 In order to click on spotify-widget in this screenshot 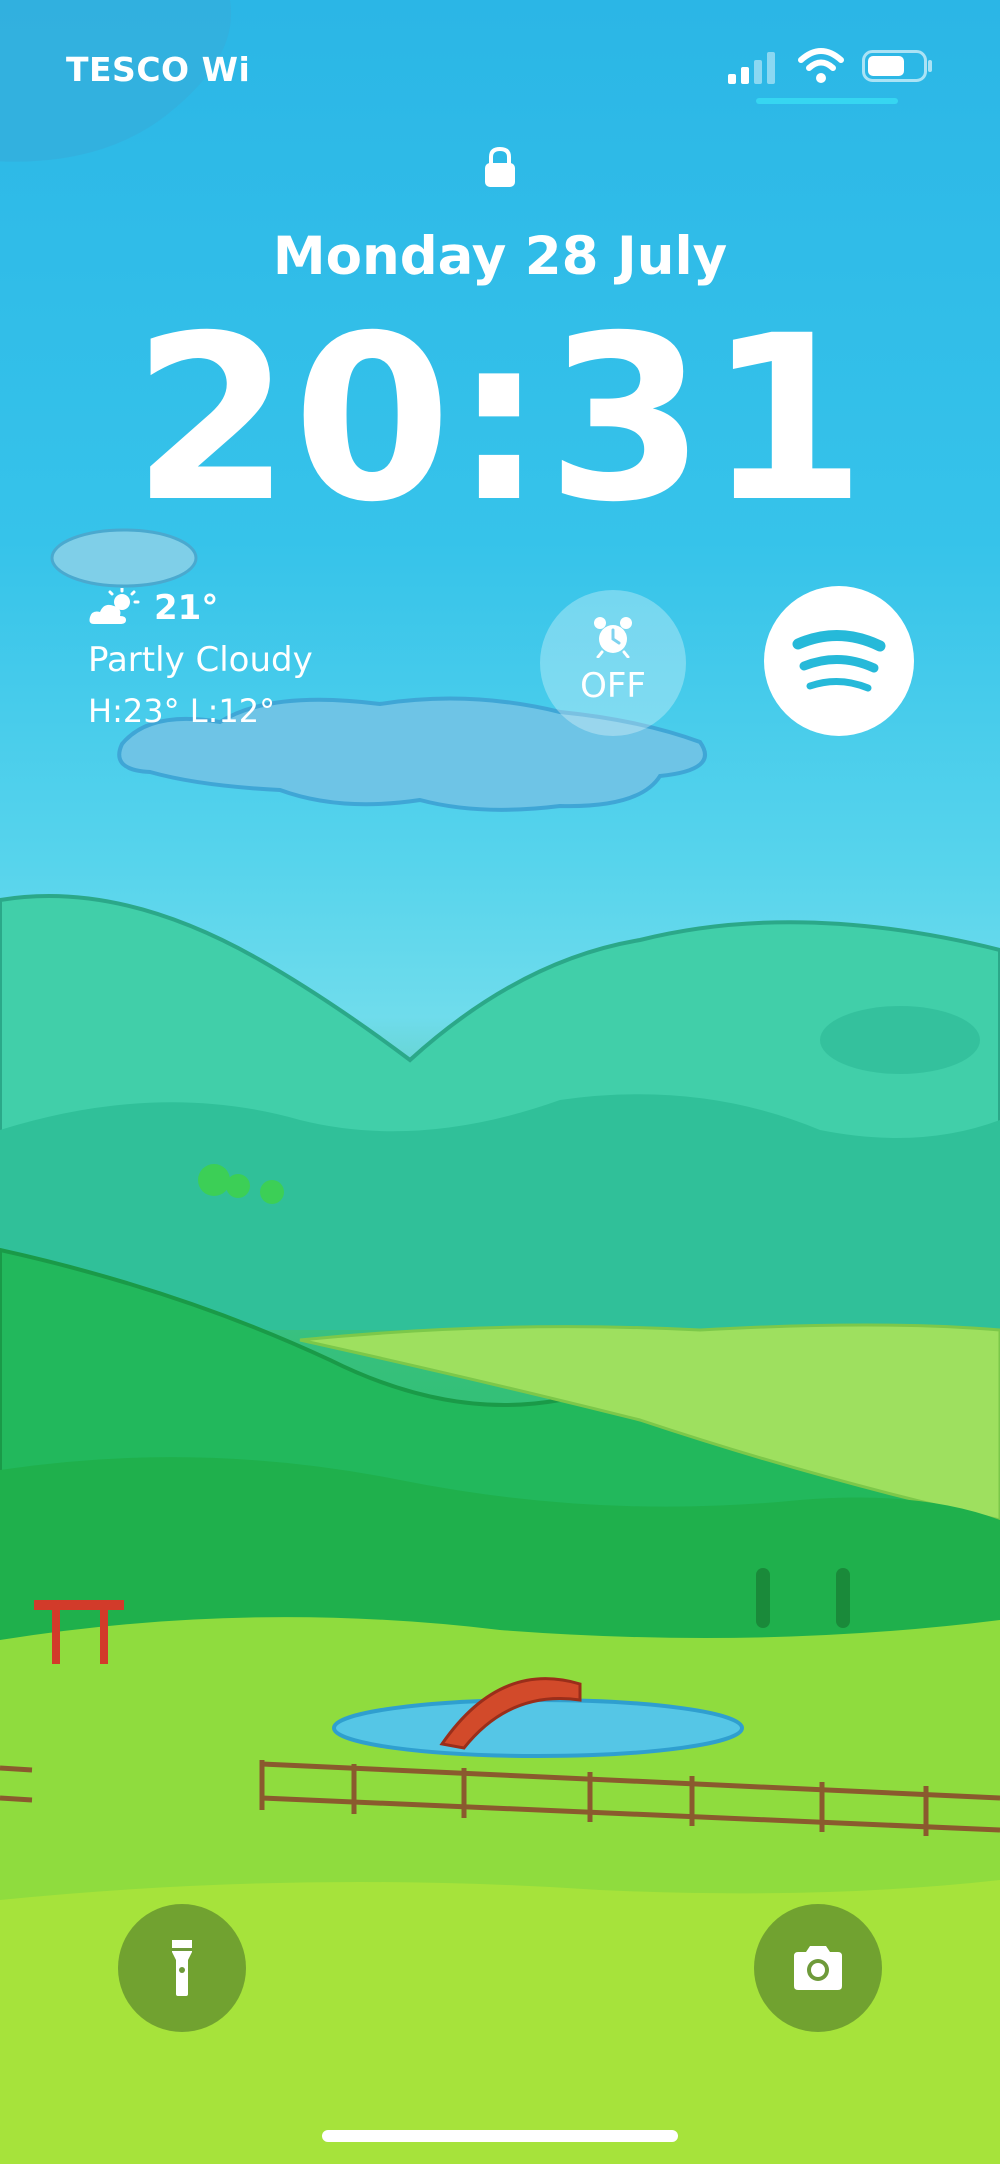, I will do `click(839, 661)`.